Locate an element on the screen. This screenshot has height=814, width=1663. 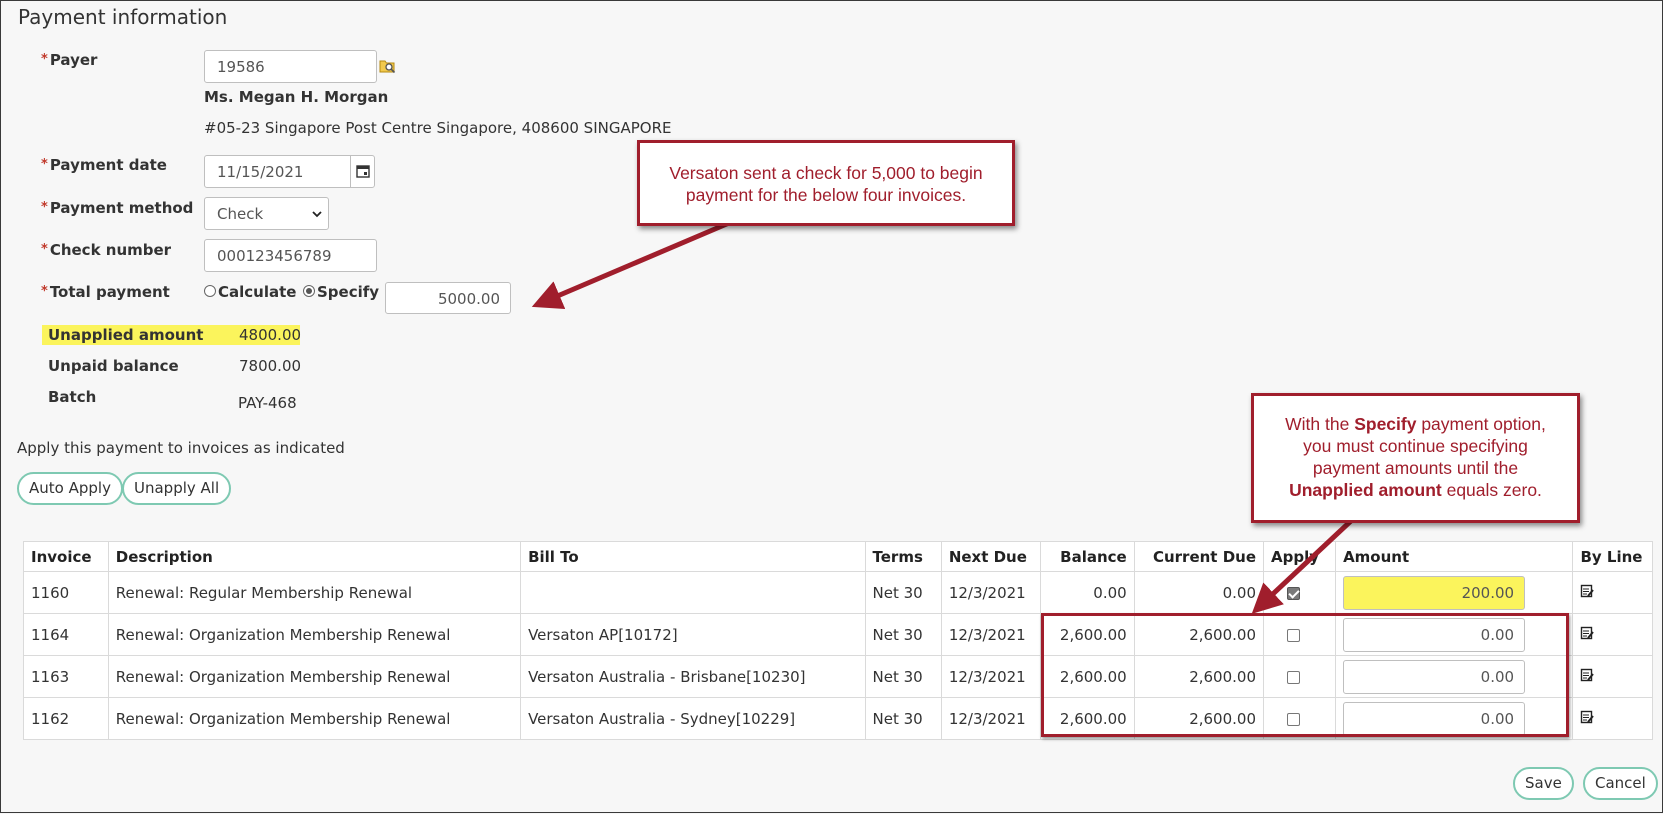
arrow-to-total-payment is located at coordinates (630, 264).